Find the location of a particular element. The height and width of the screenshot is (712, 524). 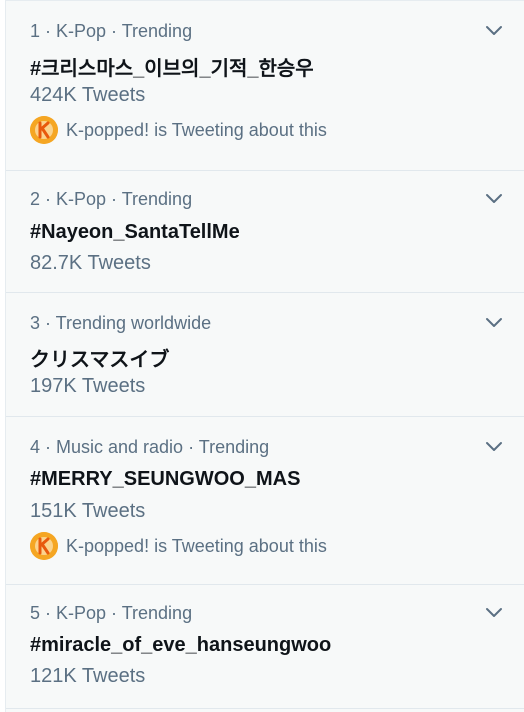

trend-meta: 4 · Music and radio · Trending is located at coordinates (150, 447).